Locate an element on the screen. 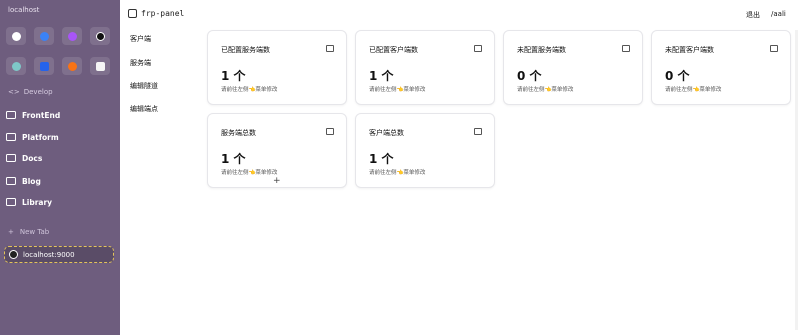  nav-item-clients: 客户端 is located at coordinates (140, 39).